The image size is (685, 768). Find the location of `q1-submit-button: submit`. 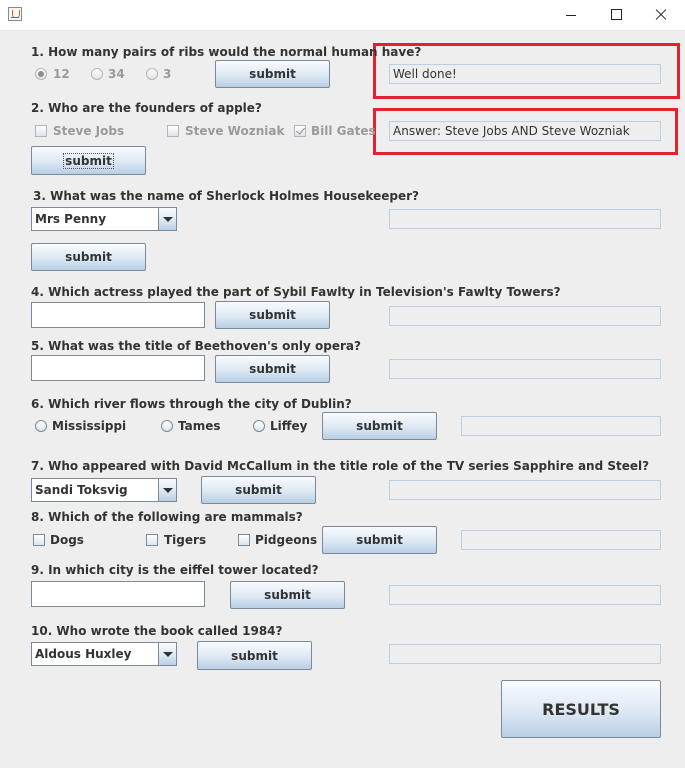

q1-submit-button: submit is located at coordinates (272, 74).